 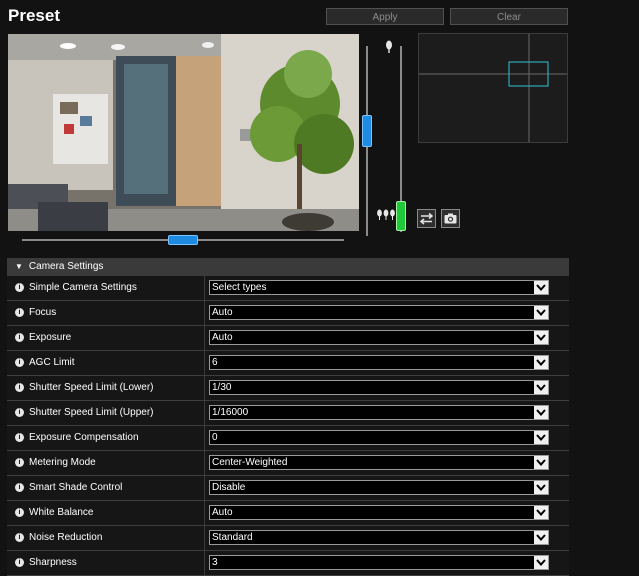 I want to click on setting-label: Shutter Speed Limit (Upper), so click(x=91, y=412).